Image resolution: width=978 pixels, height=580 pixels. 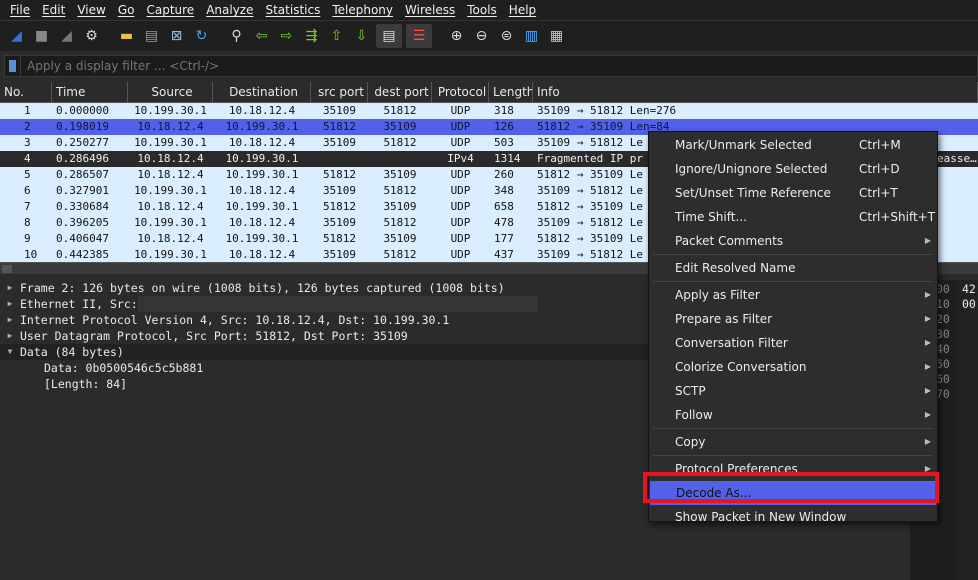 I want to click on zoom-in-icon: ⊕, so click(x=456, y=36).